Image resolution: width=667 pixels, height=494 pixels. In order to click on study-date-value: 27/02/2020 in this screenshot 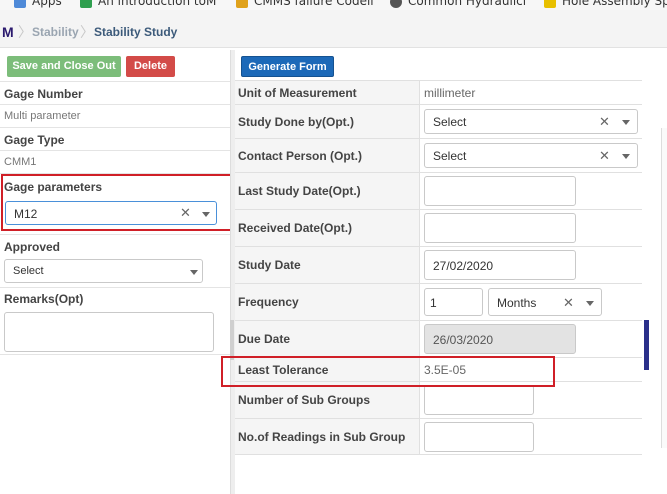, I will do `click(463, 266)`.